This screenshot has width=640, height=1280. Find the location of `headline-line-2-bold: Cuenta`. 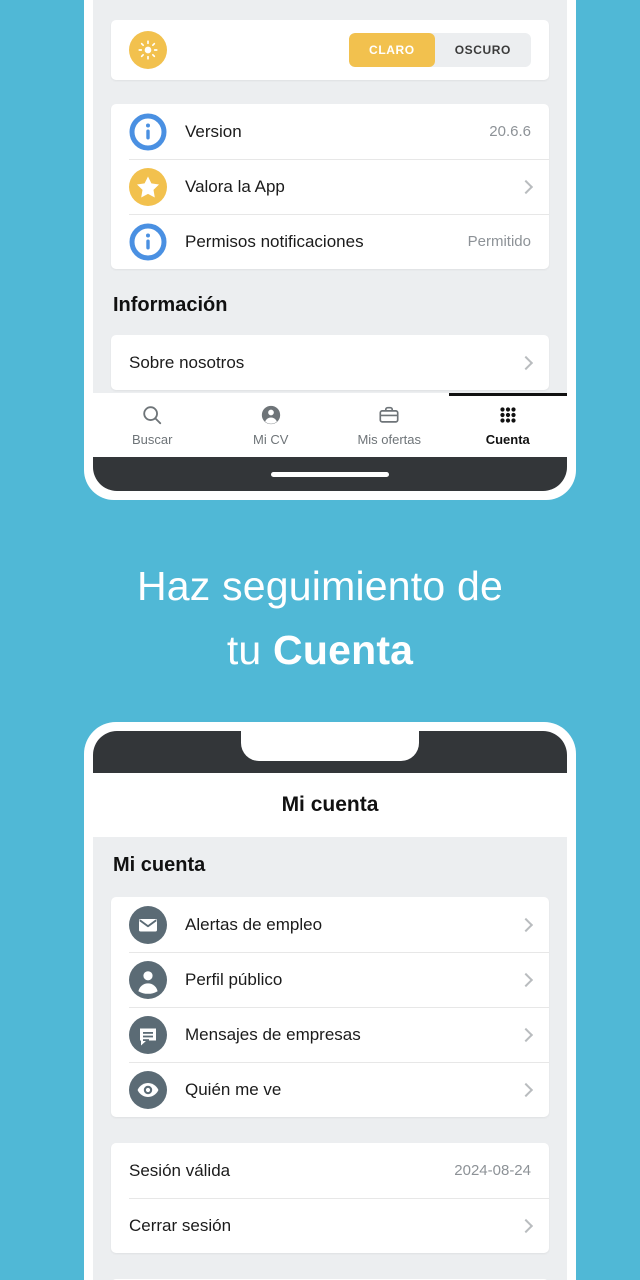

headline-line-2-bold: Cuenta is located at coordinates (343, 649).